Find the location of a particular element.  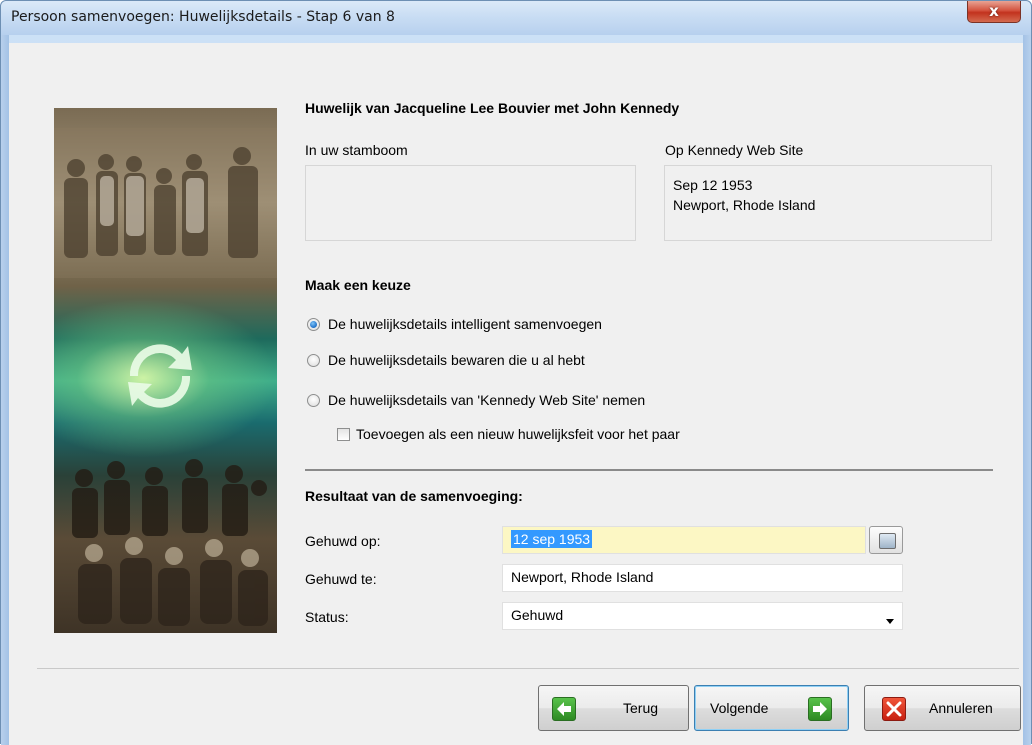

married-on-label: Gehuwd op: is located at coordinates (343, 541).